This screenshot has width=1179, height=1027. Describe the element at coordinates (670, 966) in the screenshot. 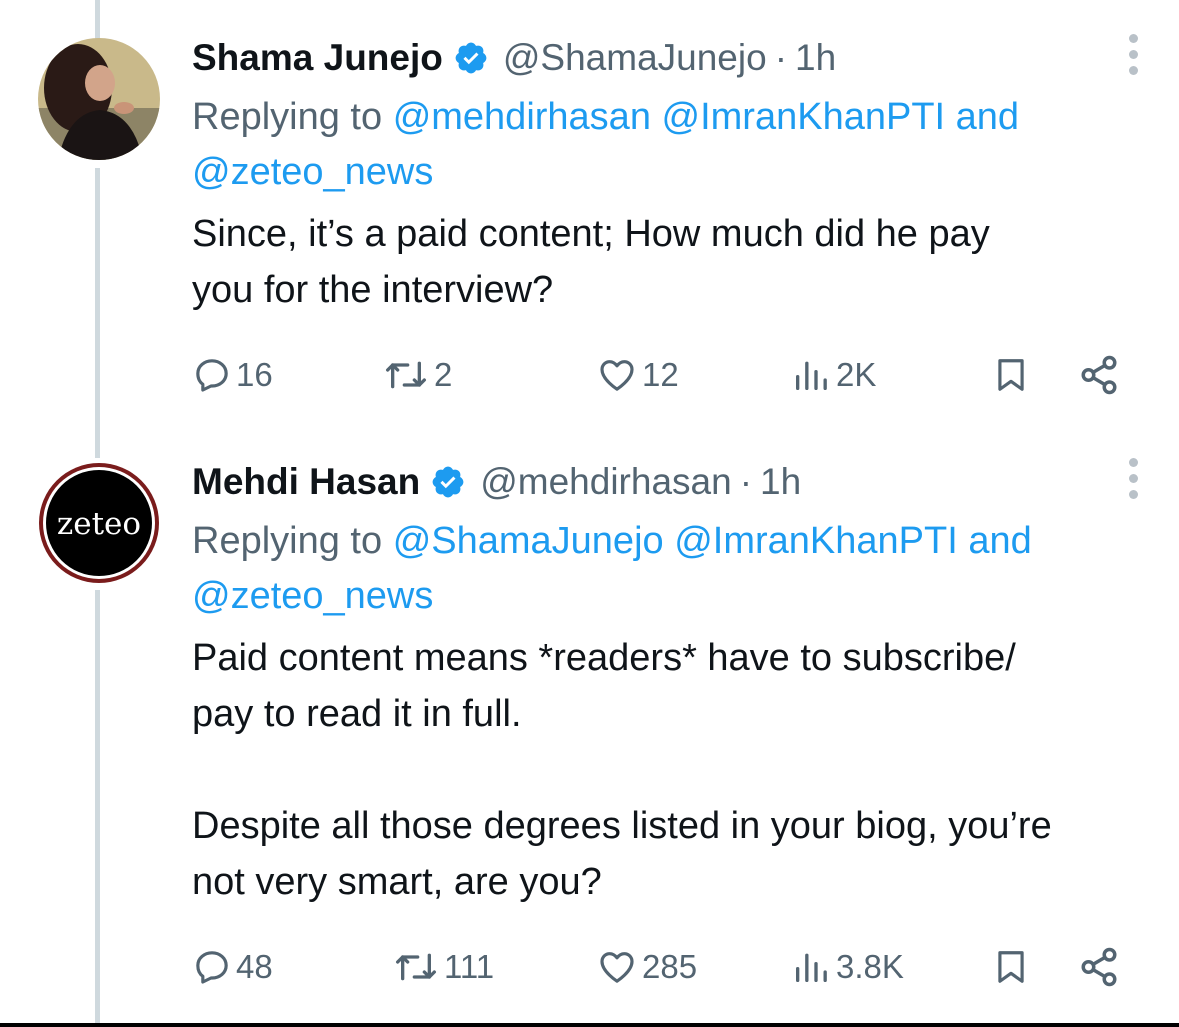

I see `like-count: 285` at that location.